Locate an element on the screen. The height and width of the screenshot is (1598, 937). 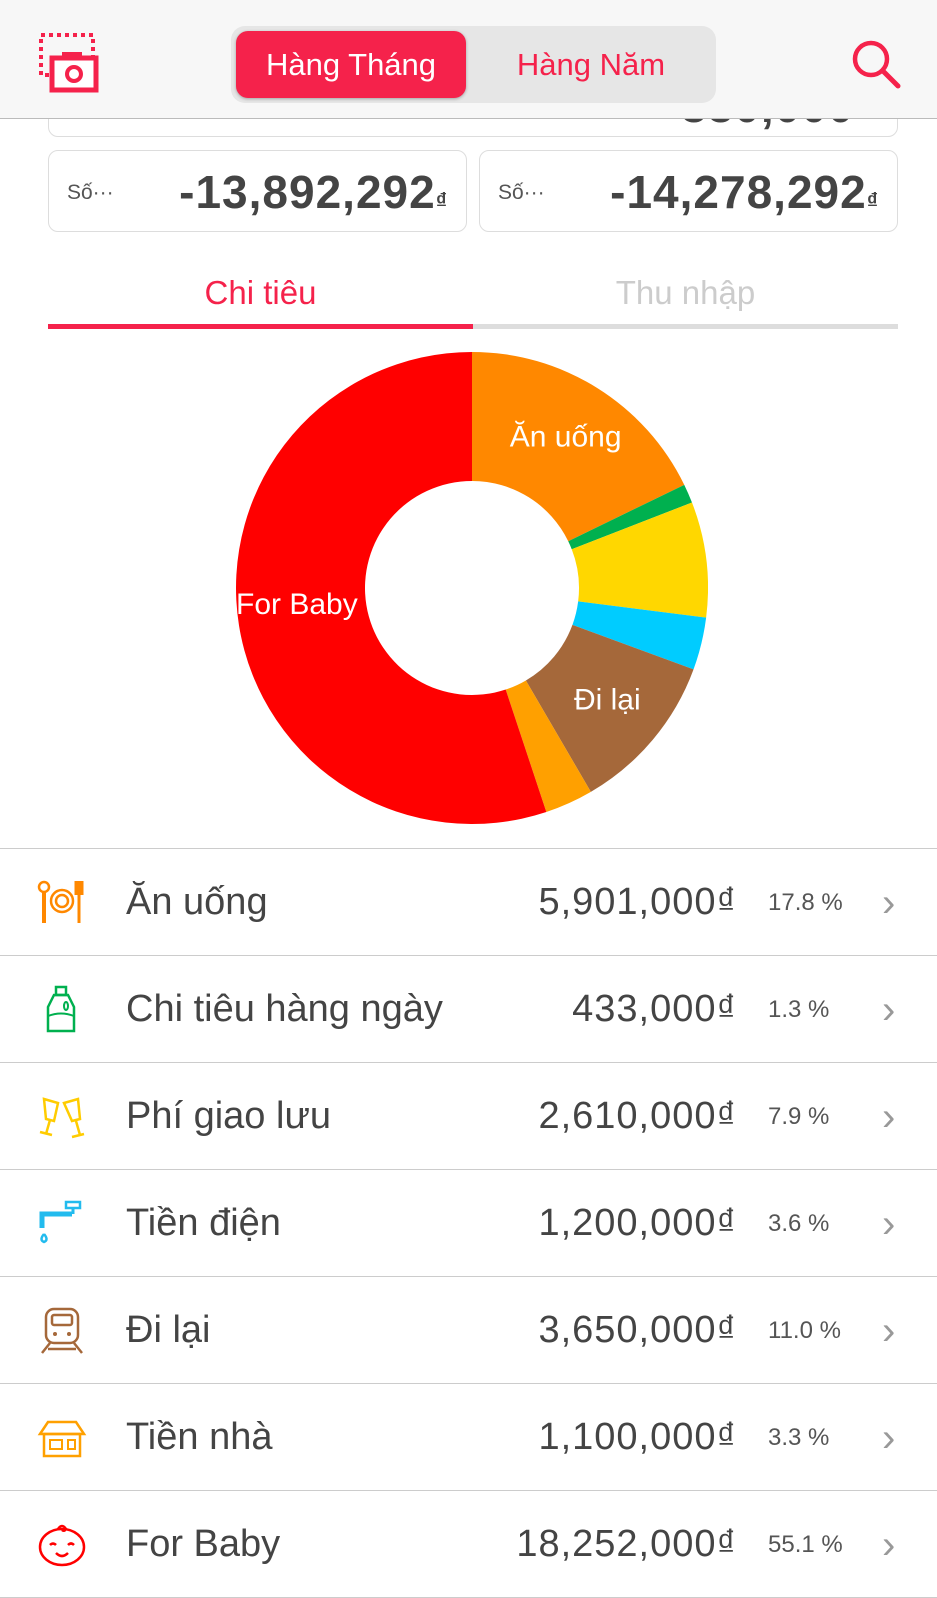
category-row: Phí giao lưu 2,610,000₫ 7.9 % › is located at coordinates (468, 1116).